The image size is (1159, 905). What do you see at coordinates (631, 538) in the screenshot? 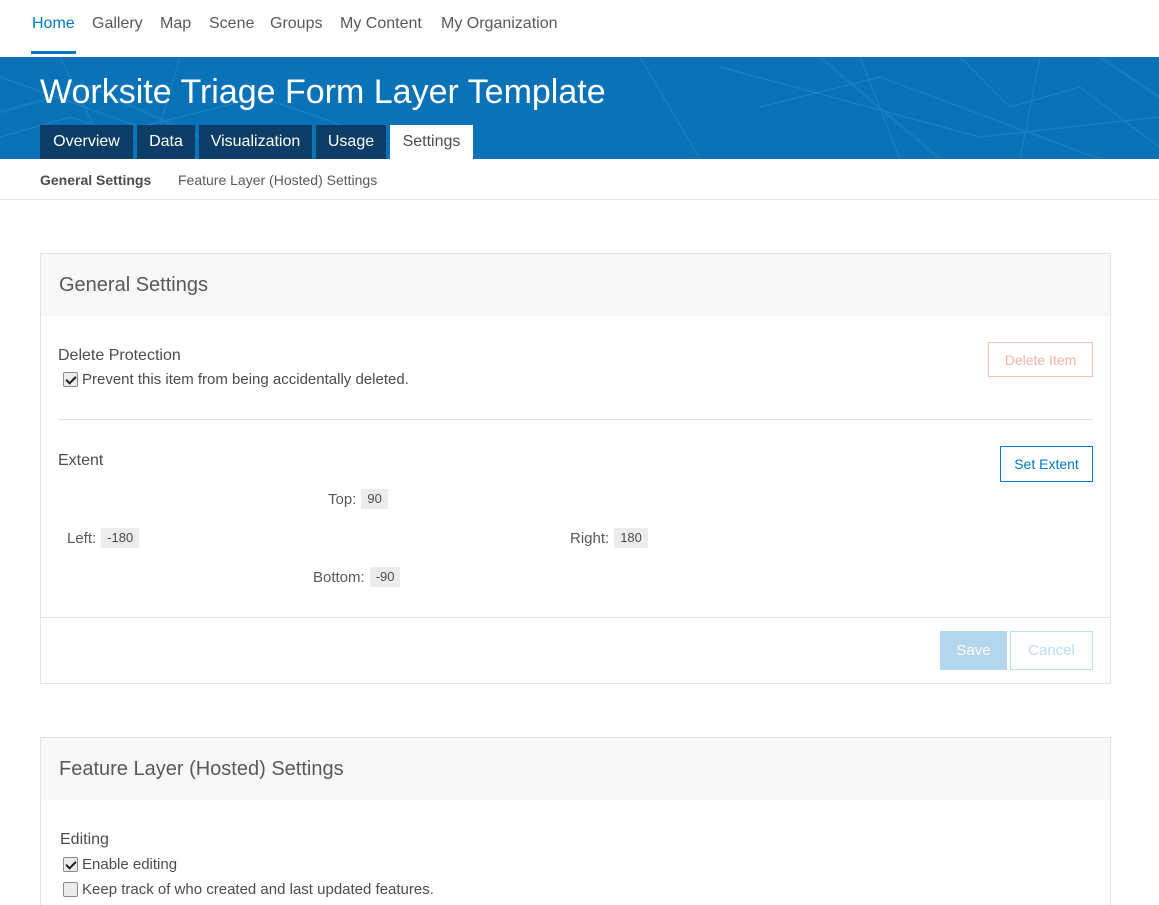
I see `extent-right-value: 180` at bounding box center [631, 538].